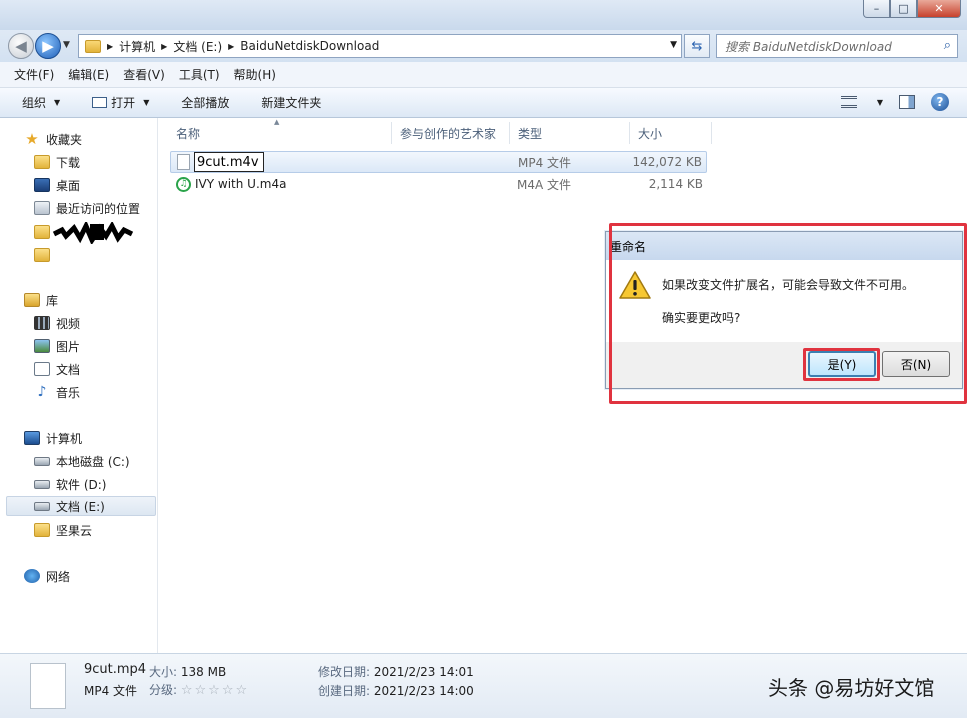  What do you see at coordinates (650, 133) in the screenshot?
I see `column-label: 大小` at bounding box center [650, 133].